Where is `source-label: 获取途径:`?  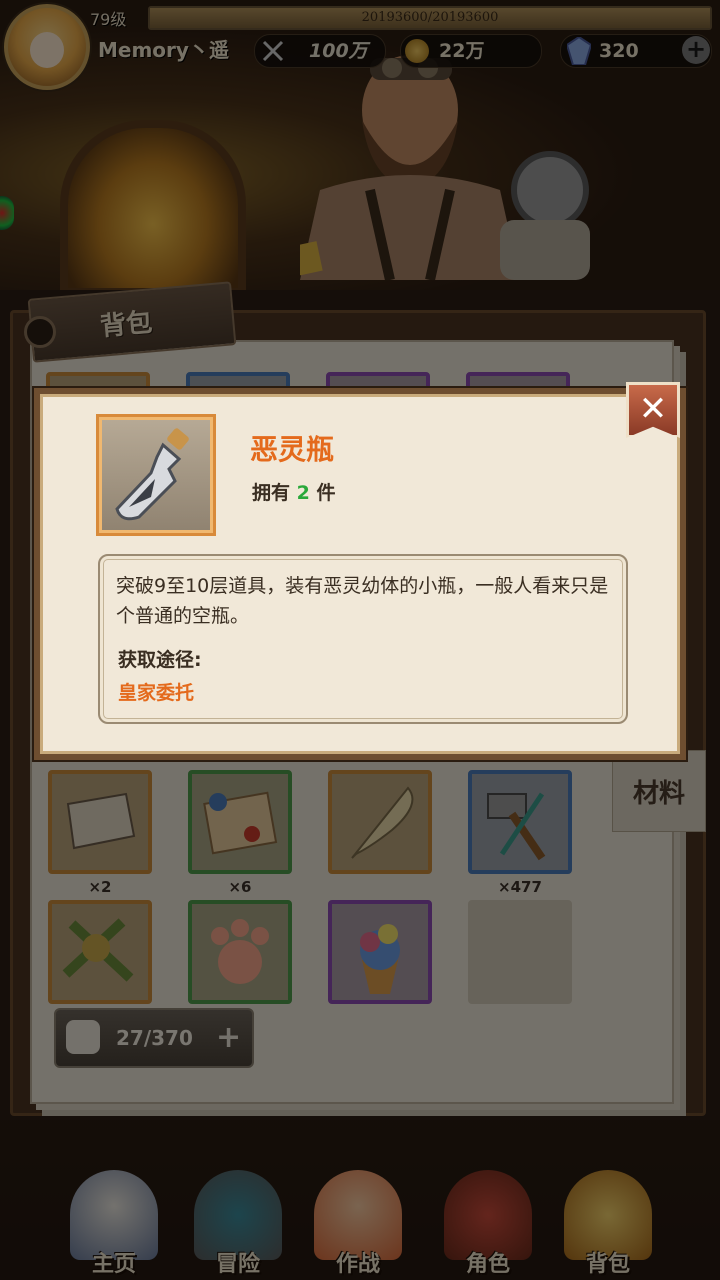
source-label: 获取途径: is located at coordinates (160, 660).